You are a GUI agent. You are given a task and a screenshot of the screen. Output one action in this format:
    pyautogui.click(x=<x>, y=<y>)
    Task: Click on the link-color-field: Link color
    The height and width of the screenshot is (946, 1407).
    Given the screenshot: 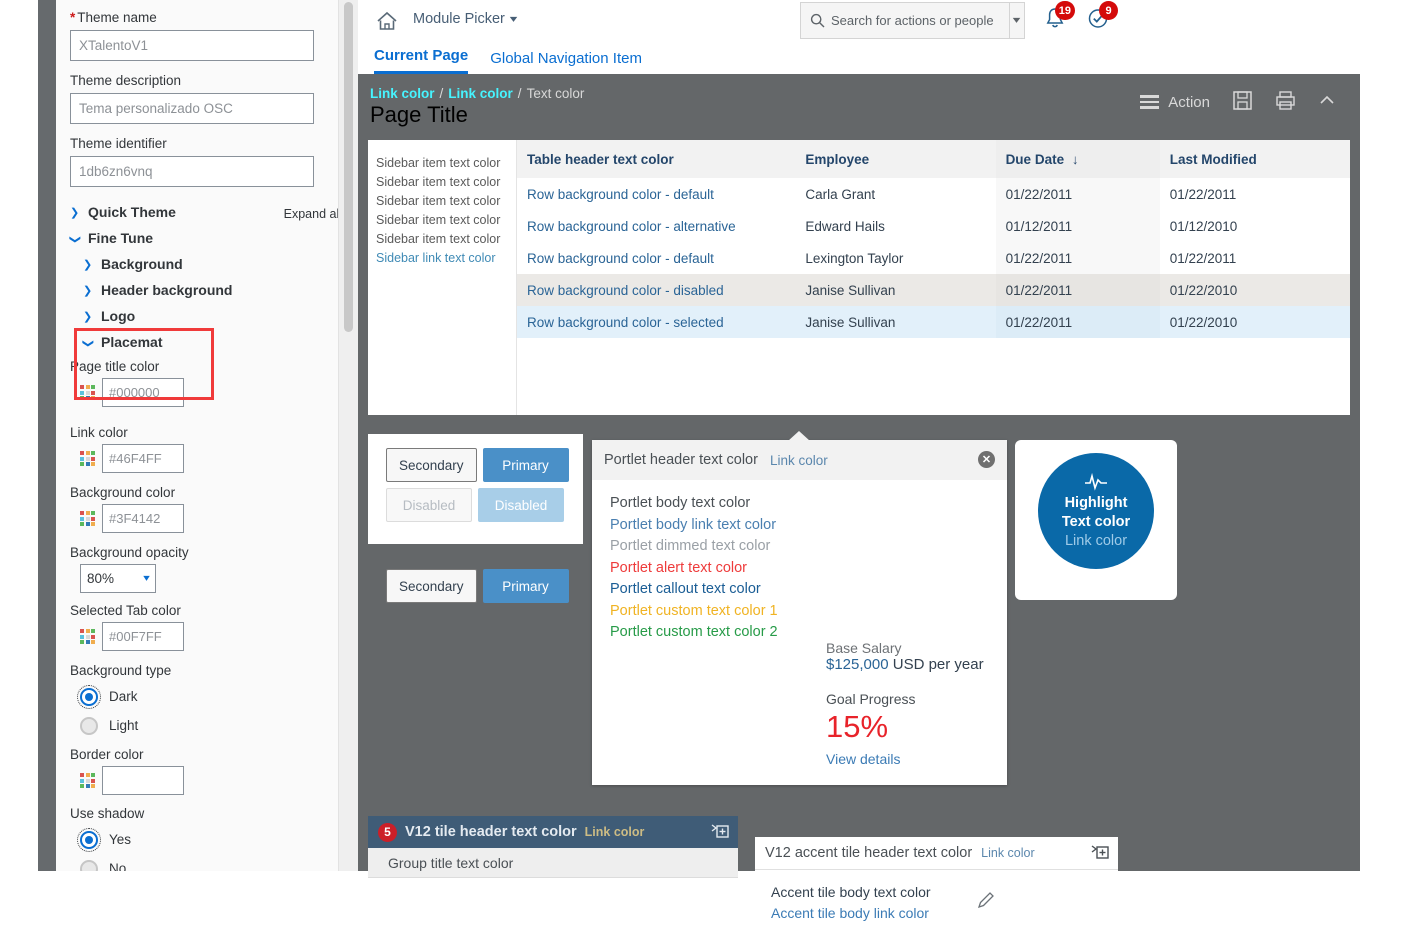 What is the action you would take?
    pyautogui.click(x=197, y=449)
    